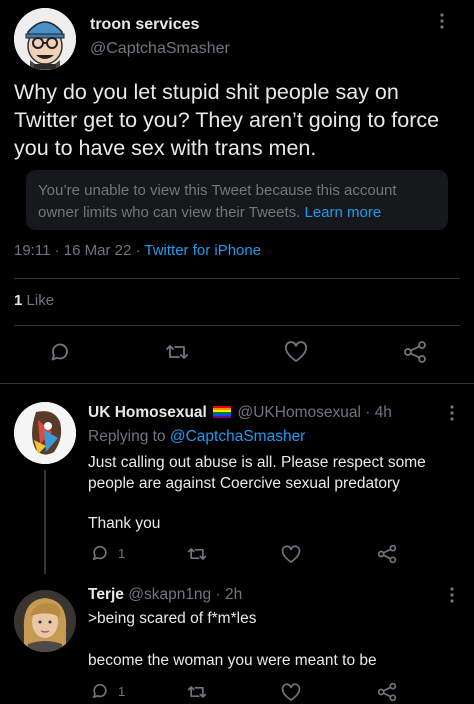  I want to click on main-handle: @CaptchaSmasher, so click(160, 49).